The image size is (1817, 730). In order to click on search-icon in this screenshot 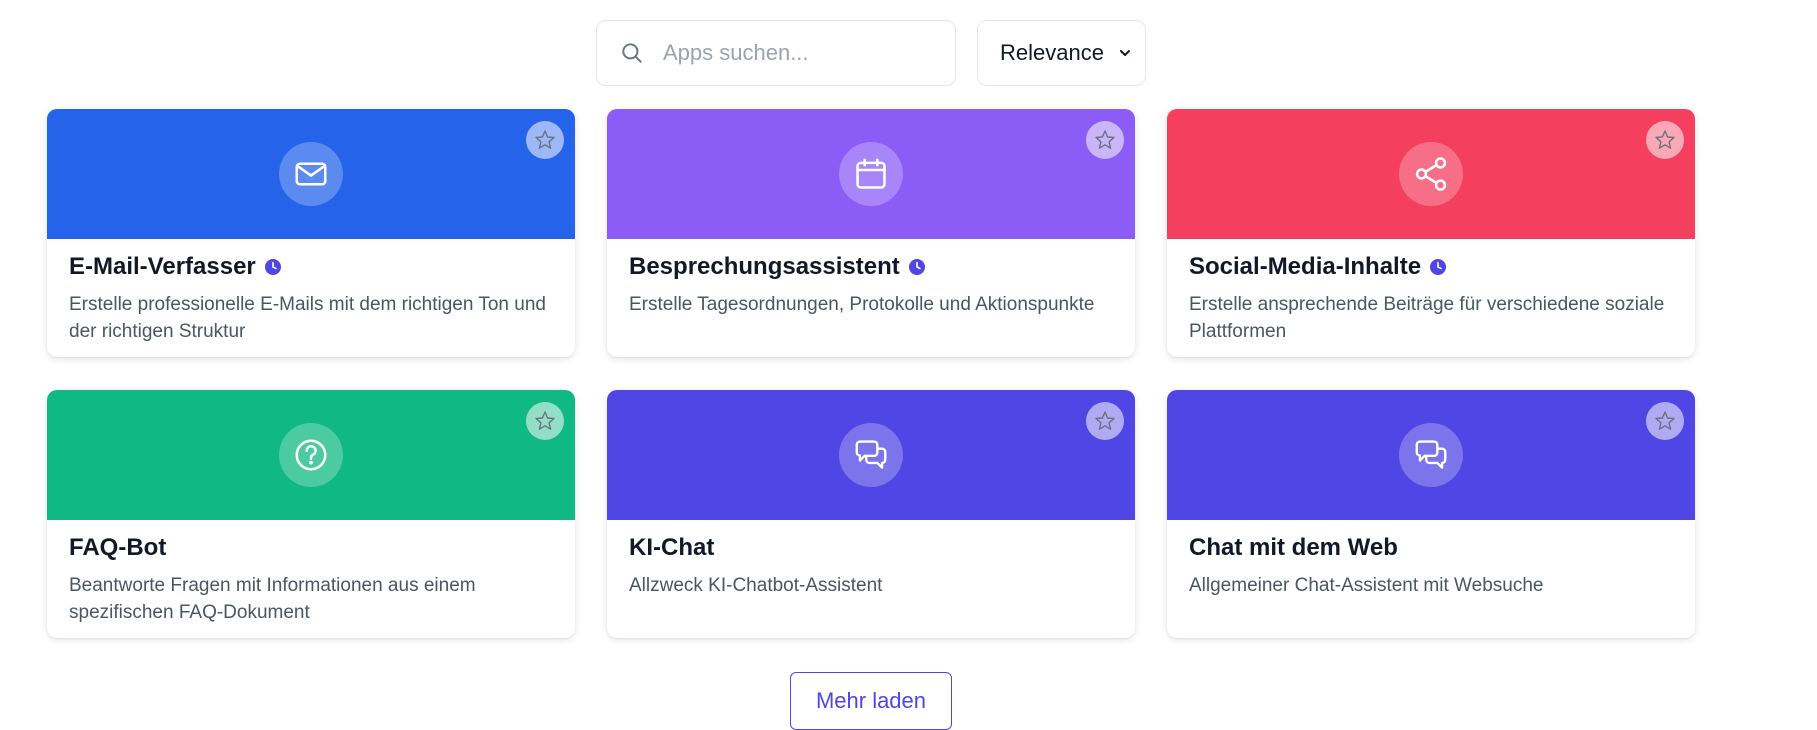, I will do `click(632, 53)`.